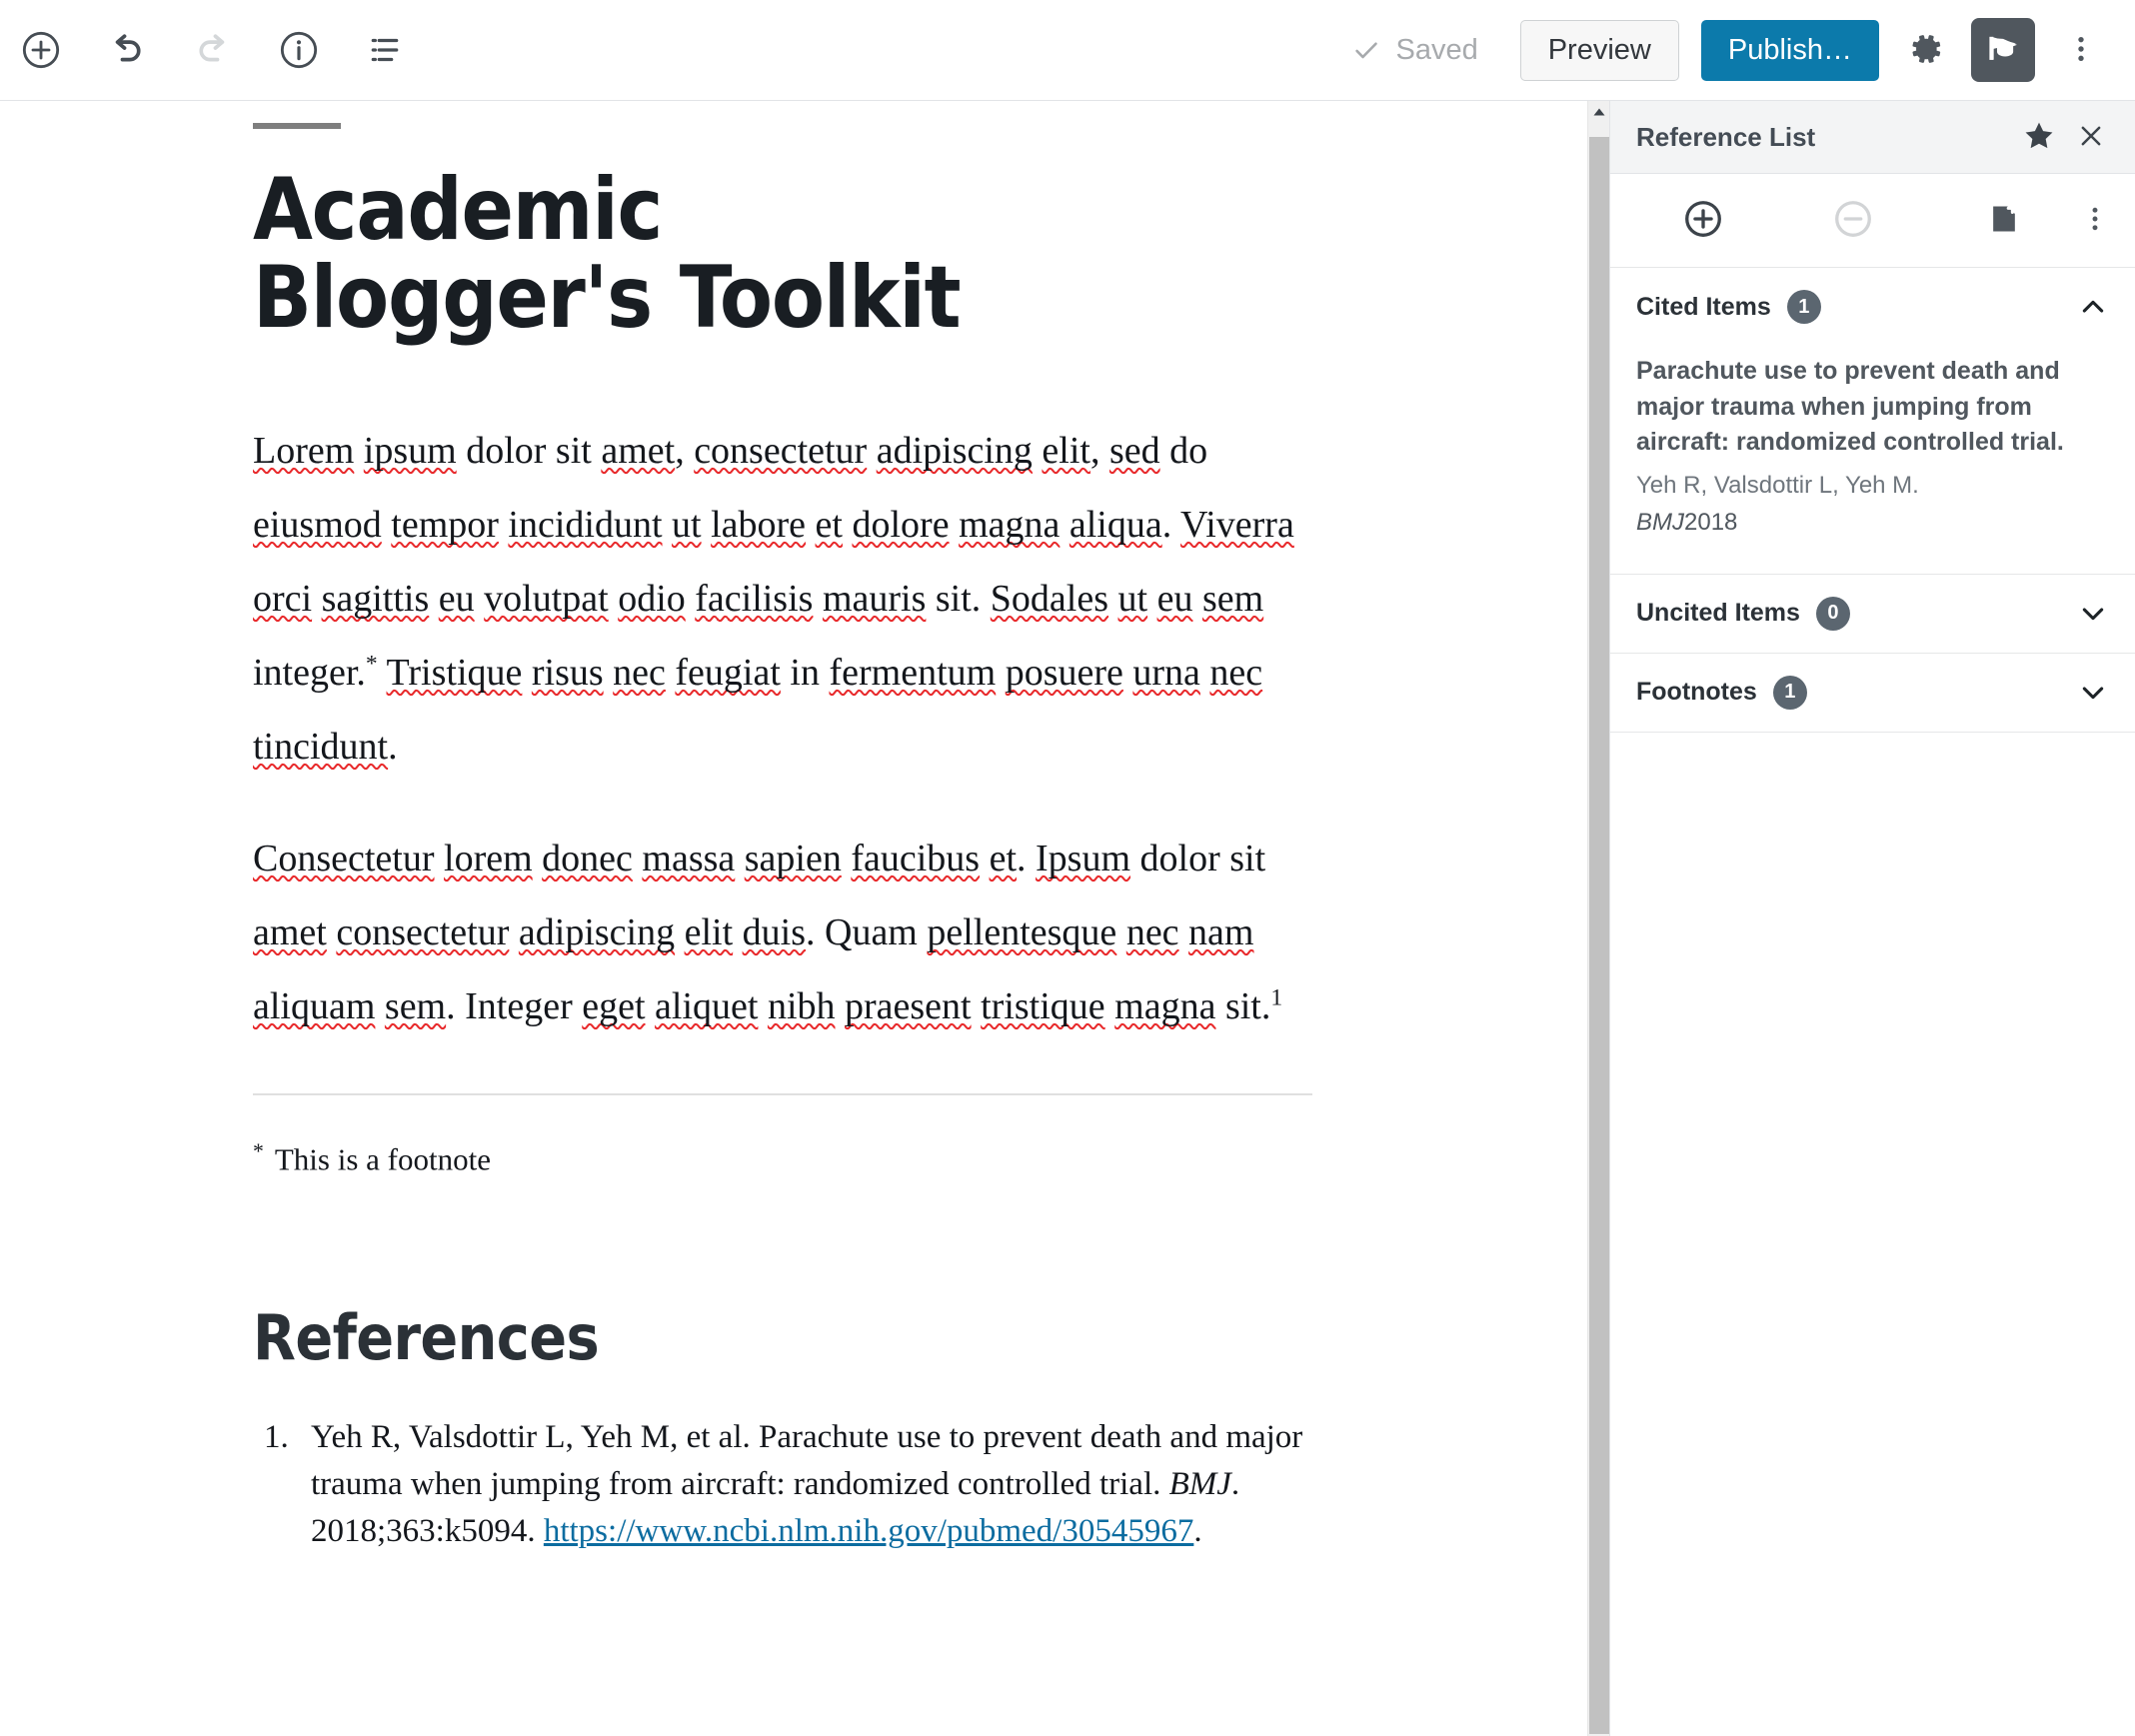 The width and height of the screenshot is (2135, 1736). Describe the element at coordinates (1022, 932) in the screenshot. I see `spellcheck-word: pellentesque` at that location.